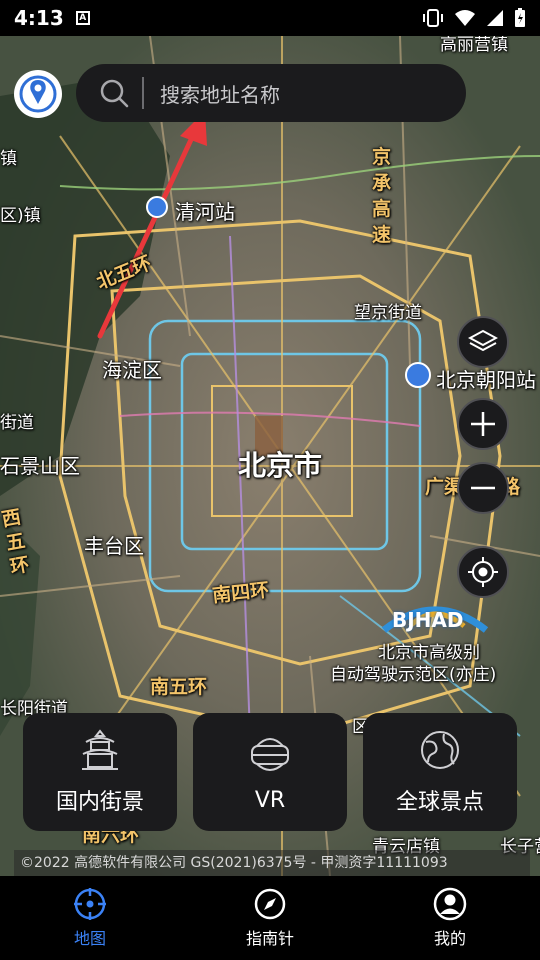 Image resolution: width=540 pixels, height=960 pixels. I want to click on nav-tab-map: 地图, so click(90, 918).